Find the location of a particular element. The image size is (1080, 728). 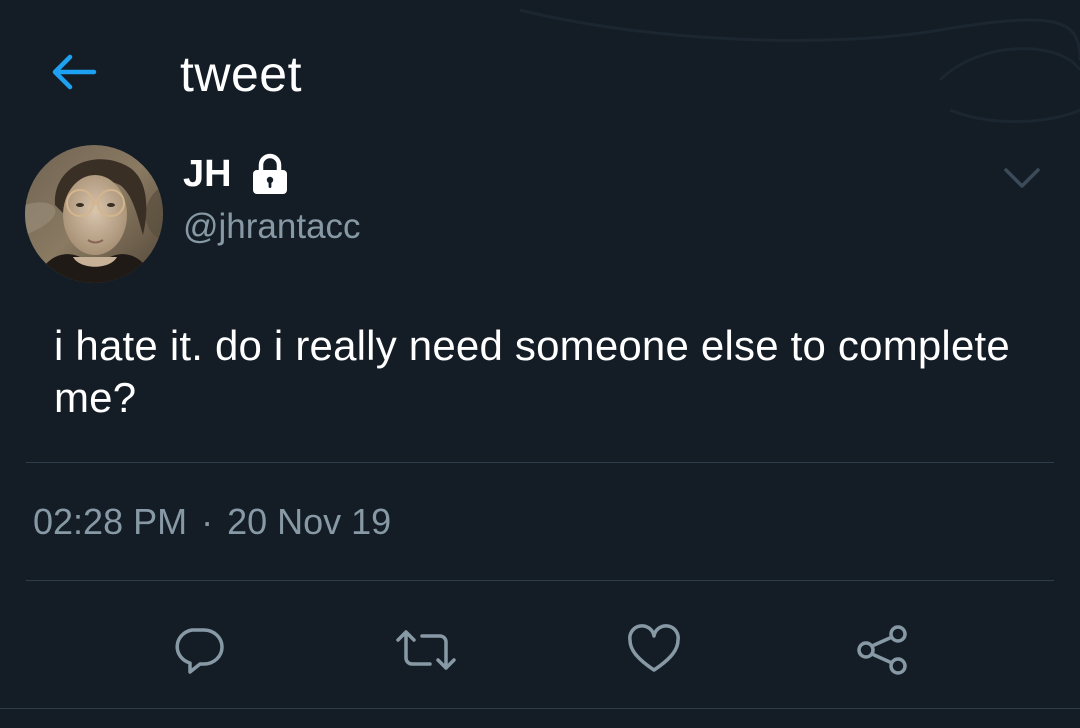

like-button is located at coordinates (654, 650).